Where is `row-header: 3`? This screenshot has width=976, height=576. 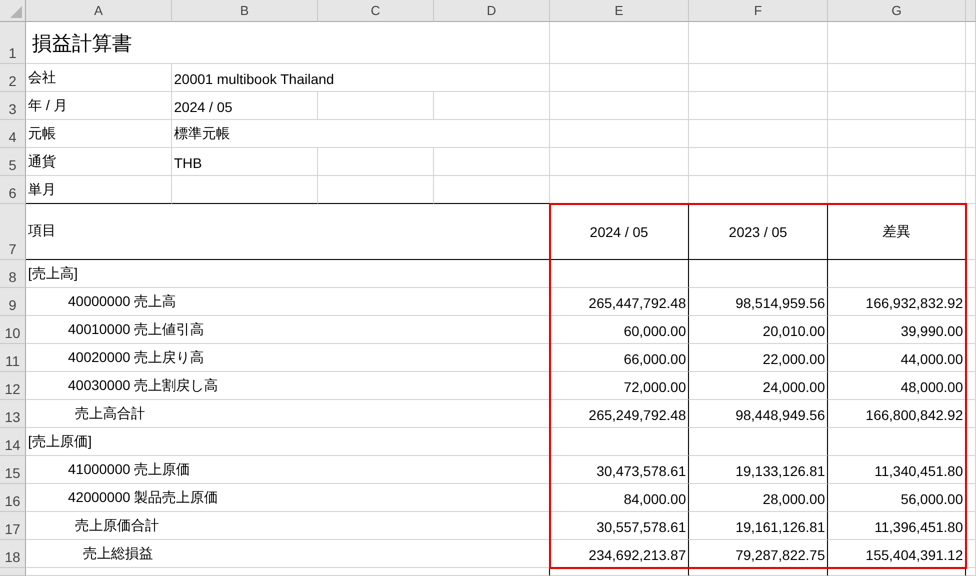
row-header: 3 is located at coordinates (13, 106).